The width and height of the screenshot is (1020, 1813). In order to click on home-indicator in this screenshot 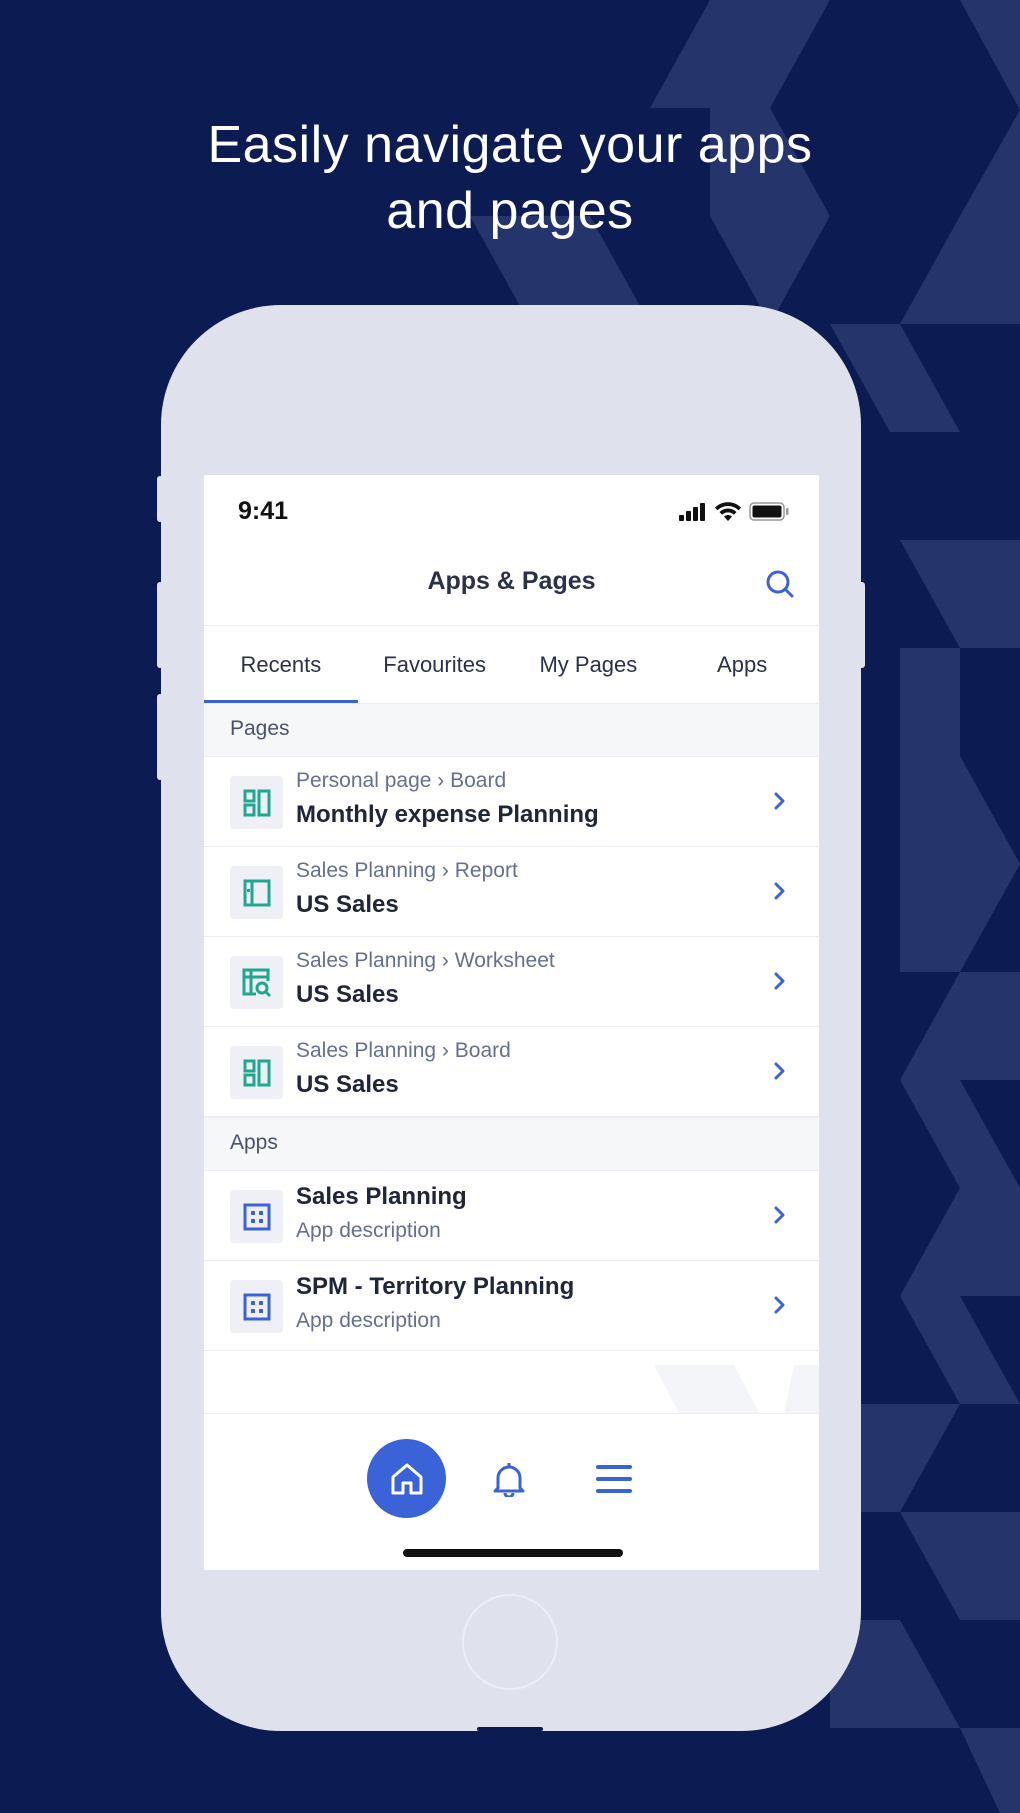, I will do `click(513, 1553)`.